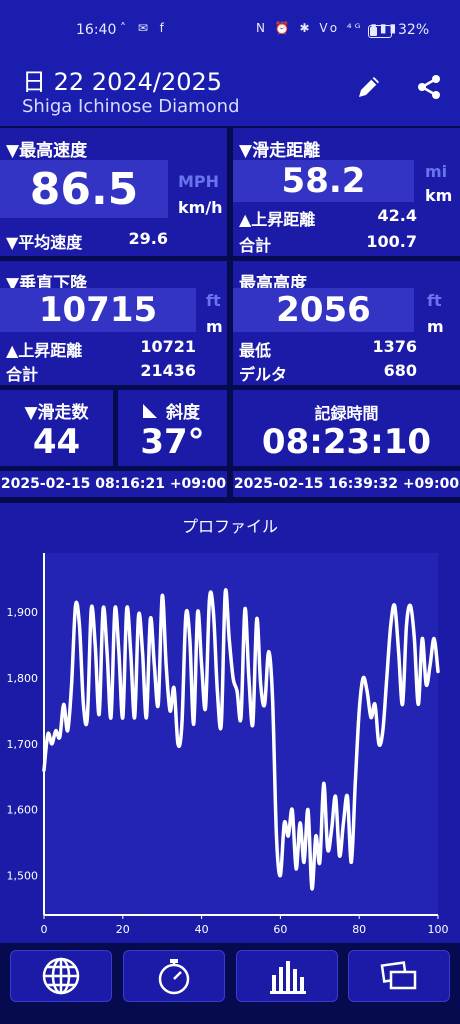 The width and height of the screenshot is (460, 1024). Describe the element at coordinates (230, 29) in the screenshot. I see `status-bar: 16:40 ˄ ✉ f N ⏰ ✱ Vo ⁴ᴳ ▮▮▮ 32%` at that location.